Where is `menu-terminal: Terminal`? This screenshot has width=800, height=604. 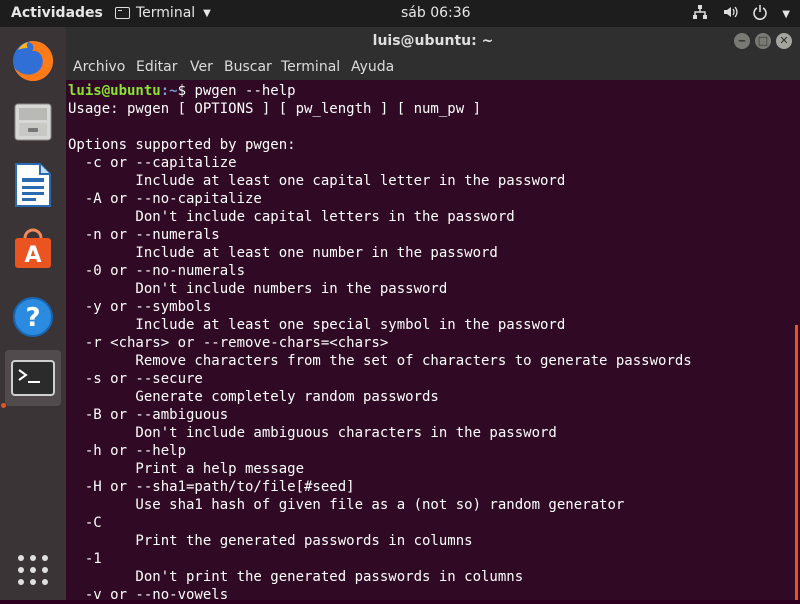
menu-terminal: Terminal is located at coordinates (310, 67).